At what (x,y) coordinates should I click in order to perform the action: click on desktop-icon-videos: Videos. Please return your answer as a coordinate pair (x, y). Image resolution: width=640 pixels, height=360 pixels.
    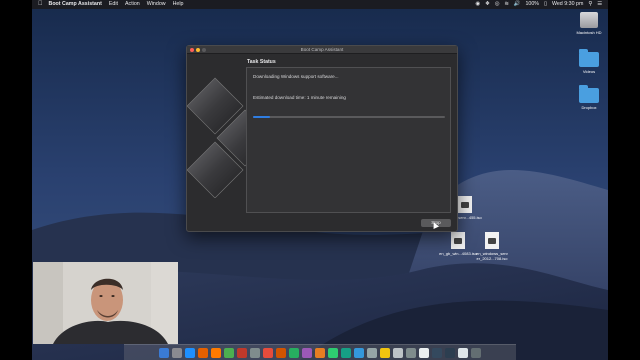
    Looking at the image, I should click on (589, 61).